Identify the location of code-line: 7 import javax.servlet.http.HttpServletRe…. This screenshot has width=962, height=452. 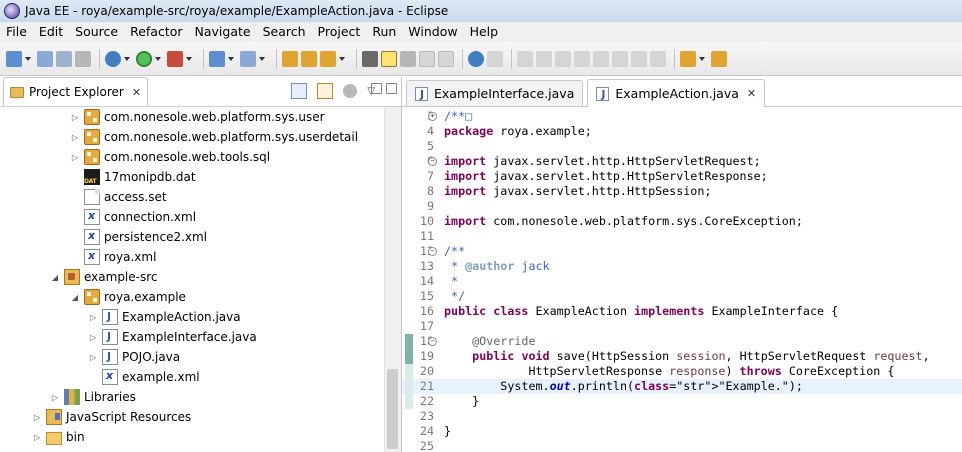
(682, 176).